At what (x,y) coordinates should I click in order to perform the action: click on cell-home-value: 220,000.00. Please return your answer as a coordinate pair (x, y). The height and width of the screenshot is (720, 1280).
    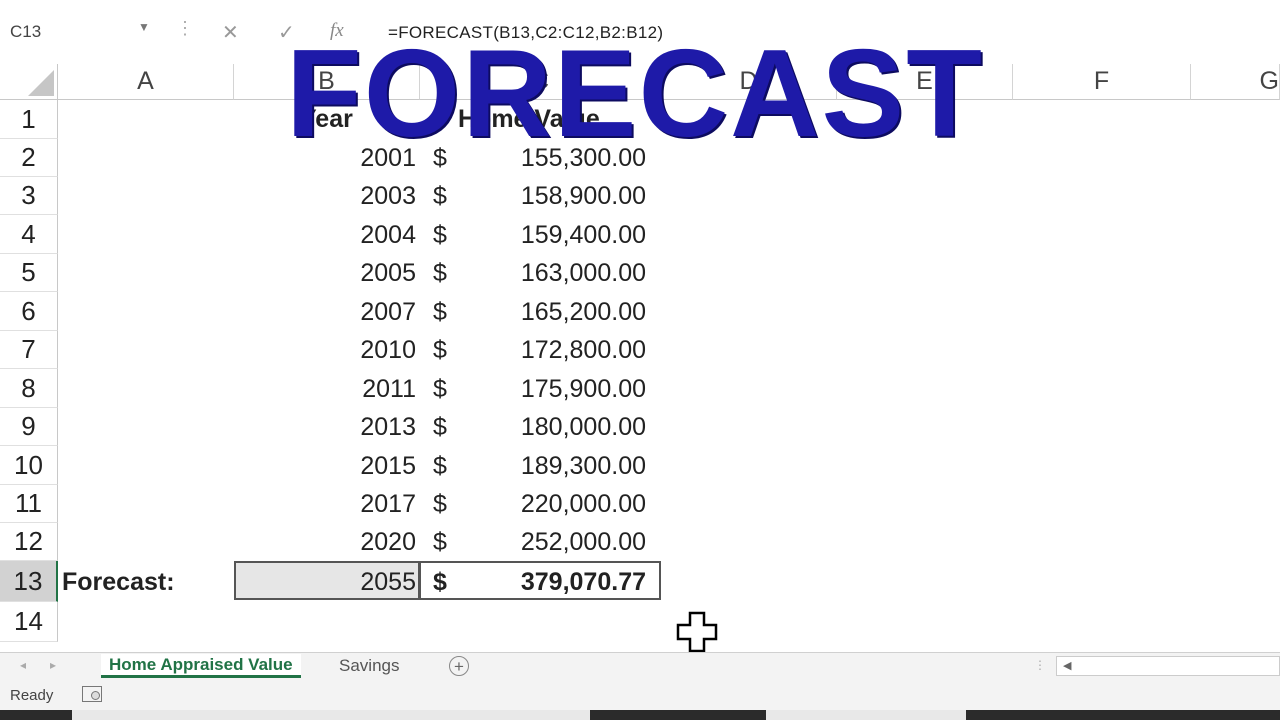
    Looking at the image, I should click on (546, 504).